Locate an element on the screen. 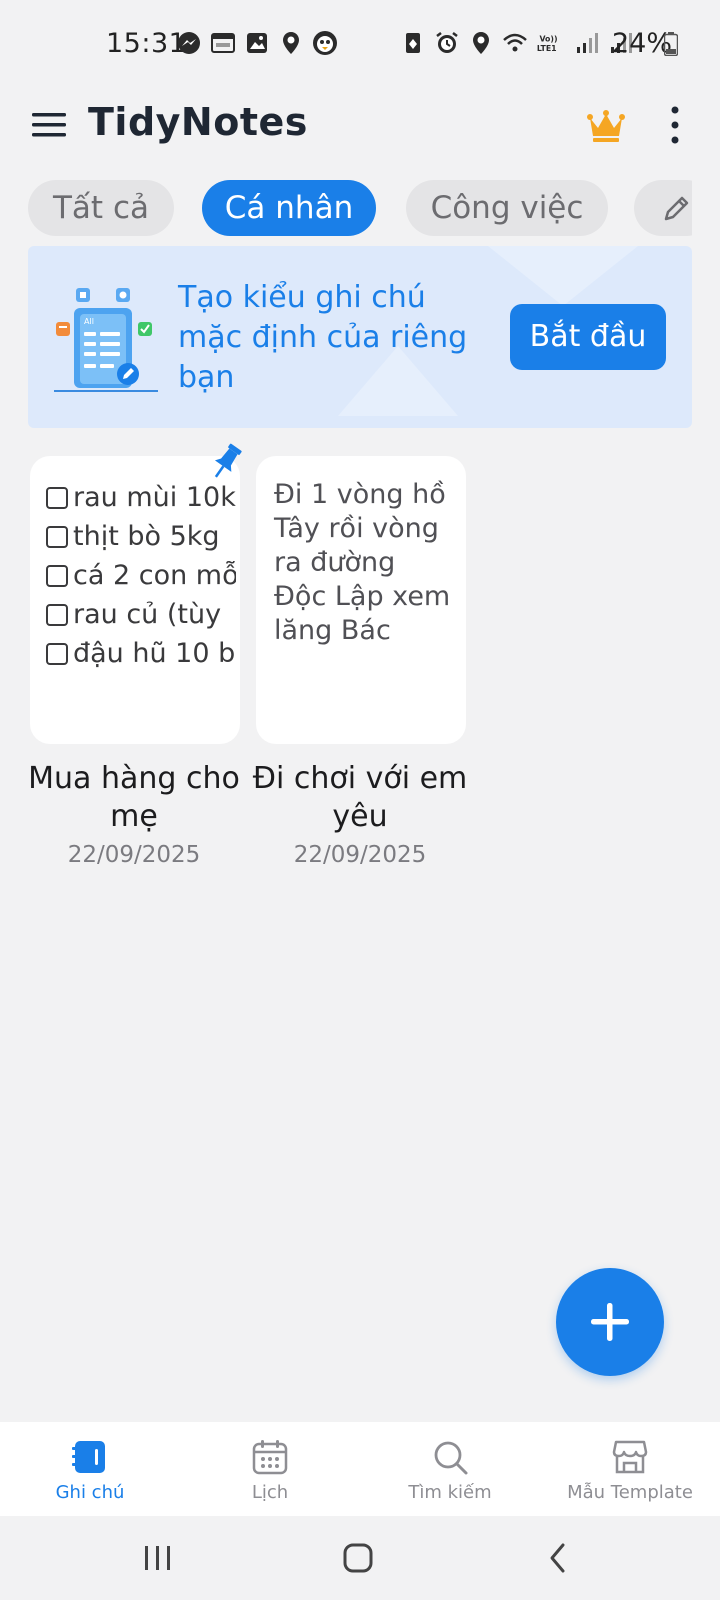 The image size is (720, 1600). recent-apps-button is located at coordinates (158, 1558).